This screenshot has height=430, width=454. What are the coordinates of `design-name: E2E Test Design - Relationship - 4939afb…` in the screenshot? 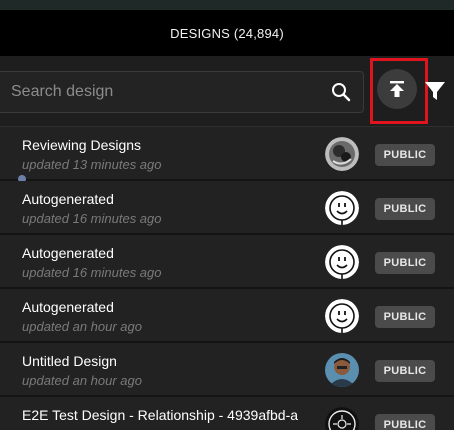 It's located at (160, 415).